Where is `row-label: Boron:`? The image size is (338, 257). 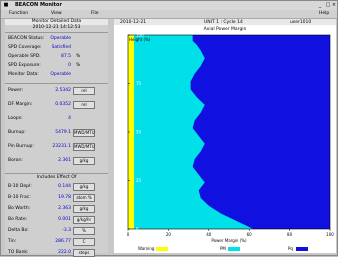
row-label: Boron: is located at coordinates (15, 160).